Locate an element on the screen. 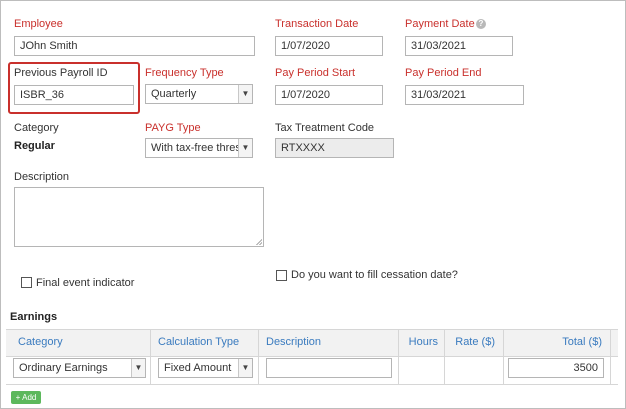 The height and width of the screenshot is (409, 626). previous-payroll-id-field: ISBR_36 is located at coordinates (74, 95).